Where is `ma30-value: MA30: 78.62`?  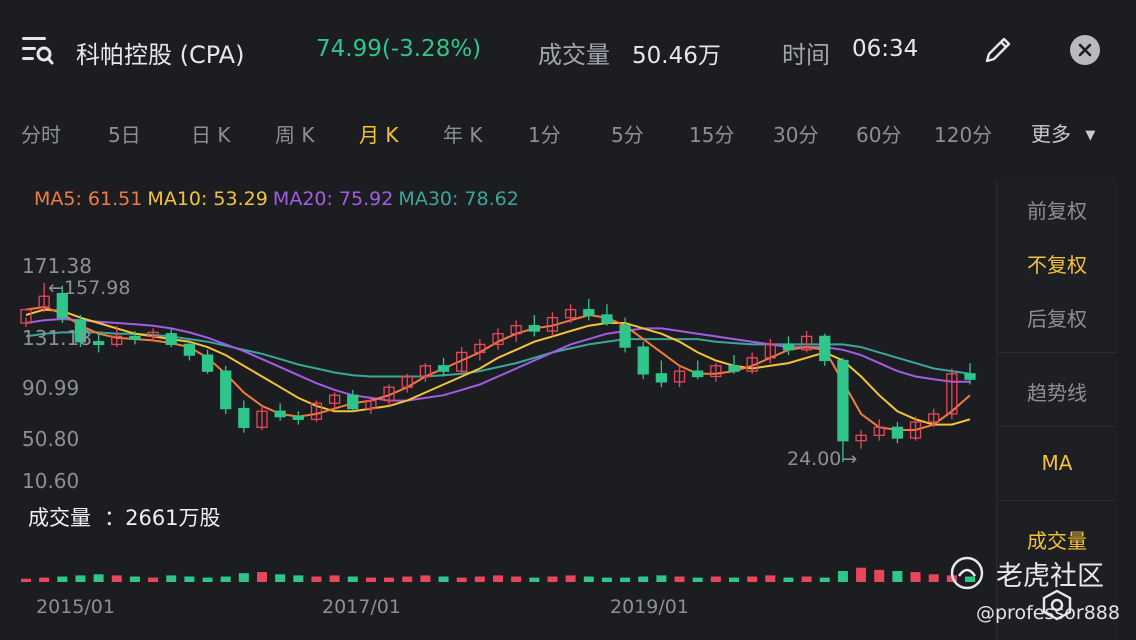 ma30-value: MA30: 78.62 is located at coordinates (458, 199).